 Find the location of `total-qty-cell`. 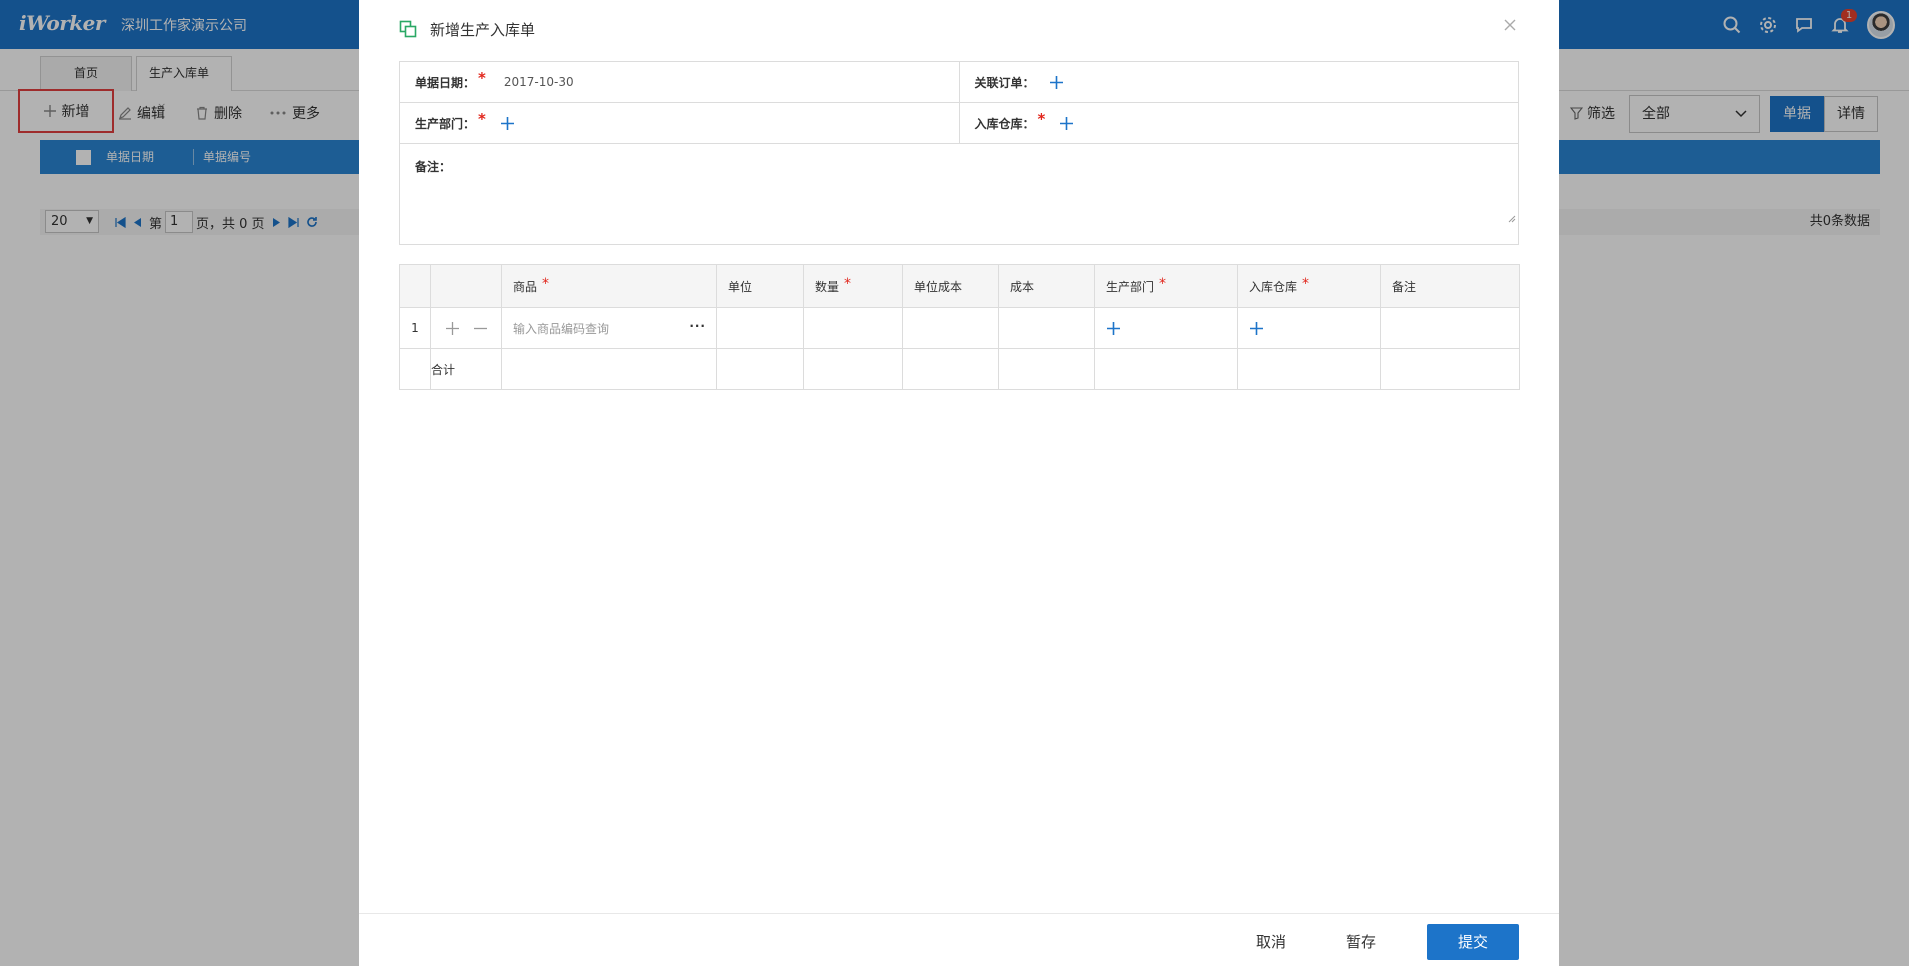

total-qty-cell is located at coordinates (853, 369).